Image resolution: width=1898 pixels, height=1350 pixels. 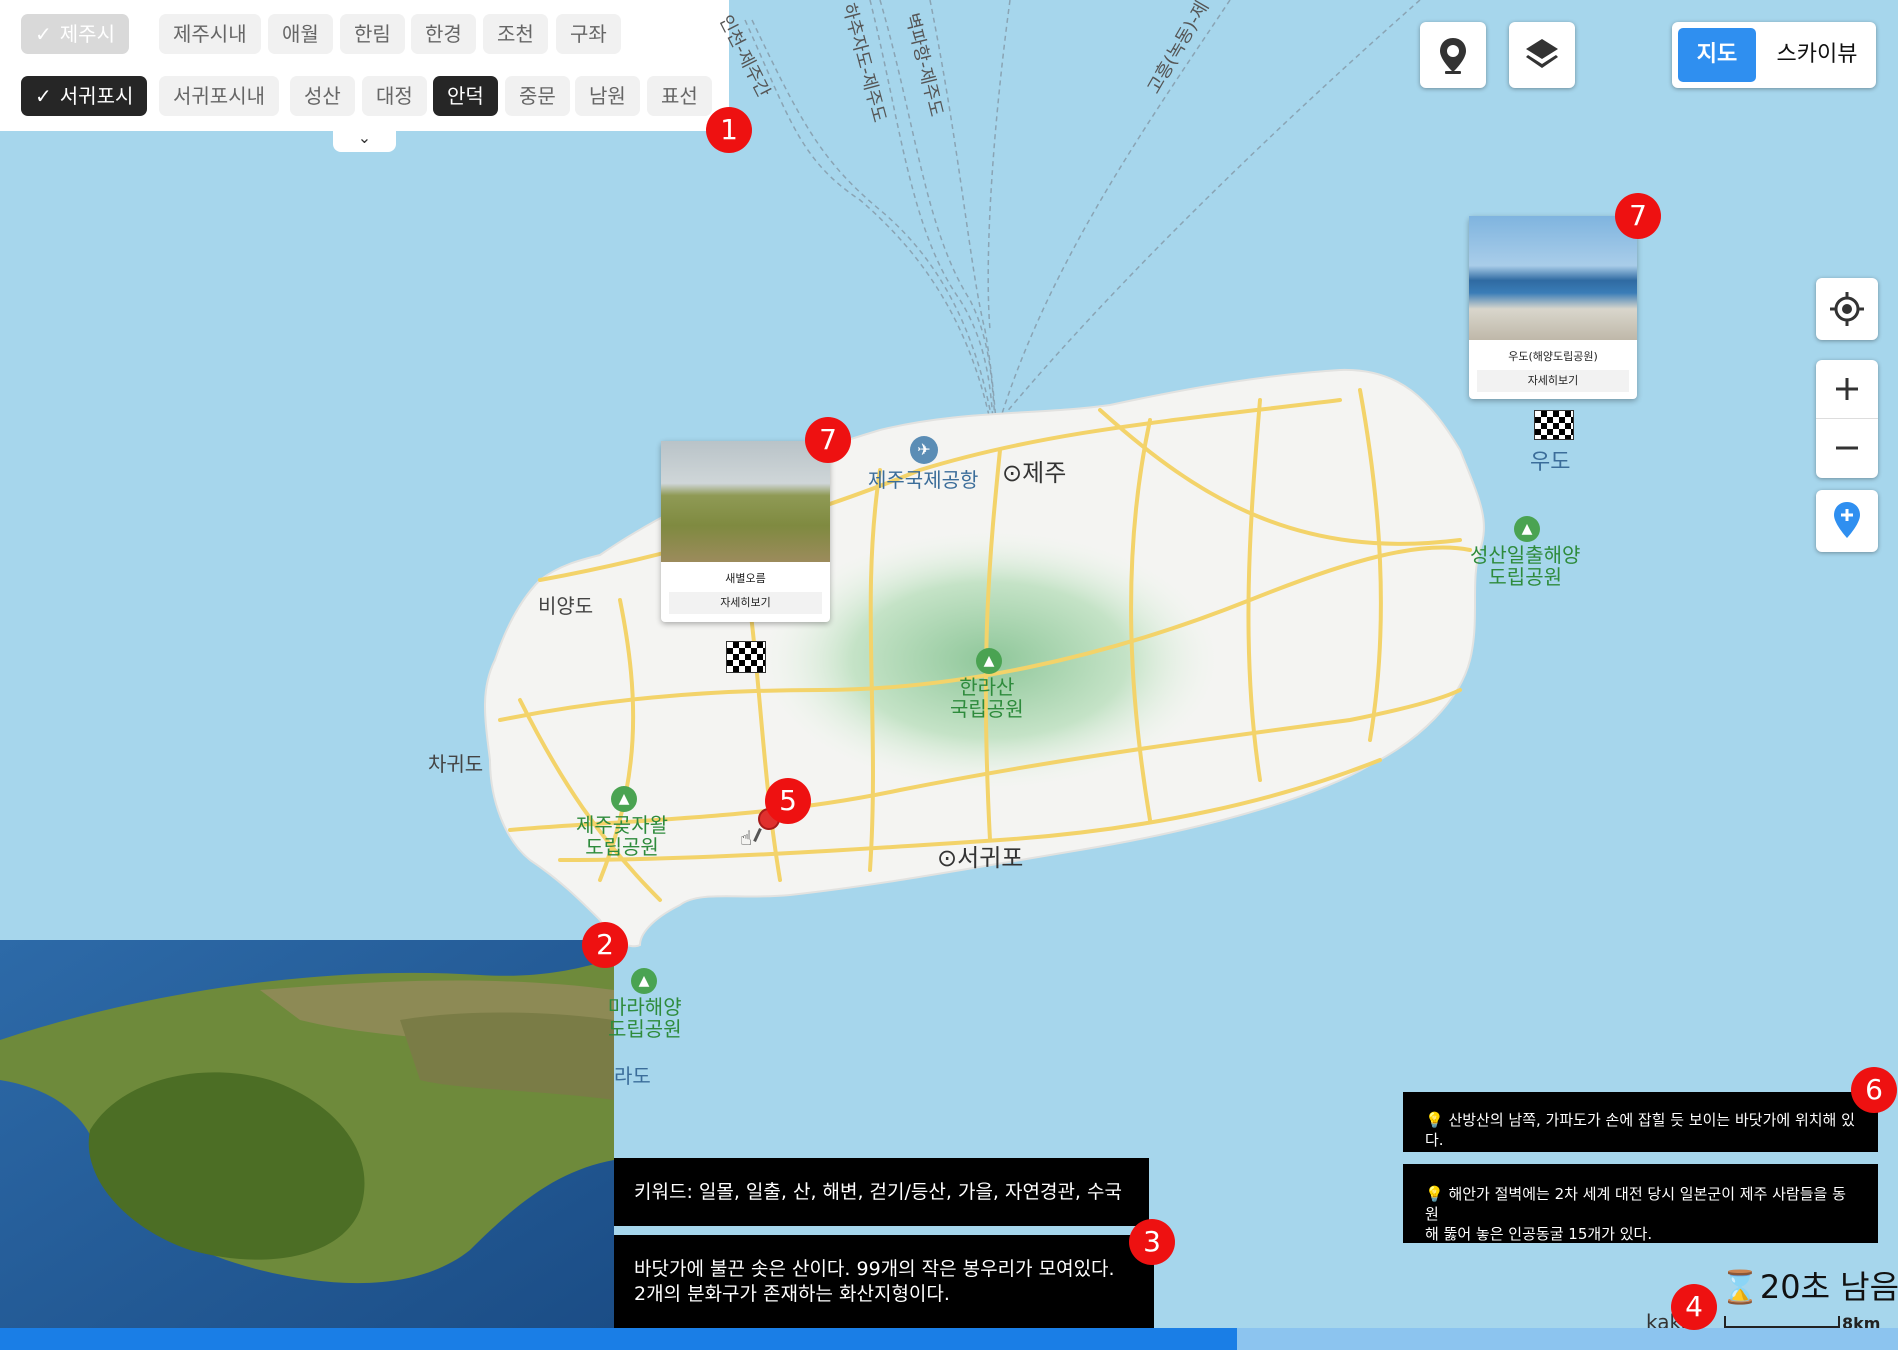 I want to click on filter-chip-label: 대정, so click(x=394, y=96).